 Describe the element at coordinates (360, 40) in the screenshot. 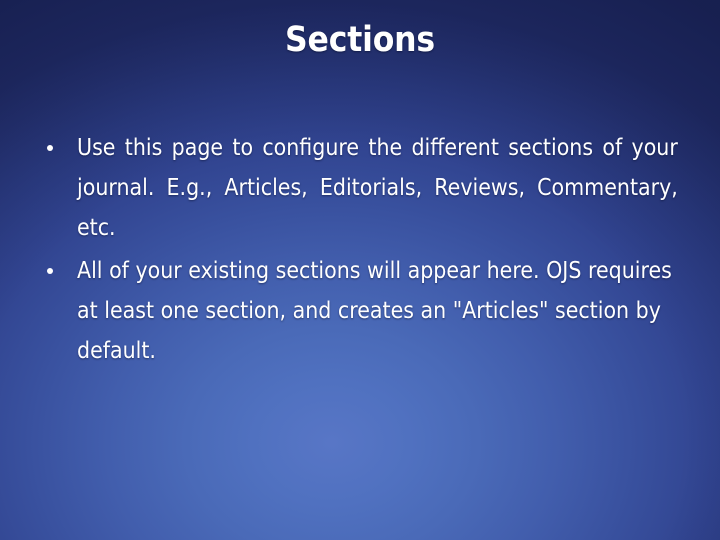

I see `slide-title: Sections` at that location.